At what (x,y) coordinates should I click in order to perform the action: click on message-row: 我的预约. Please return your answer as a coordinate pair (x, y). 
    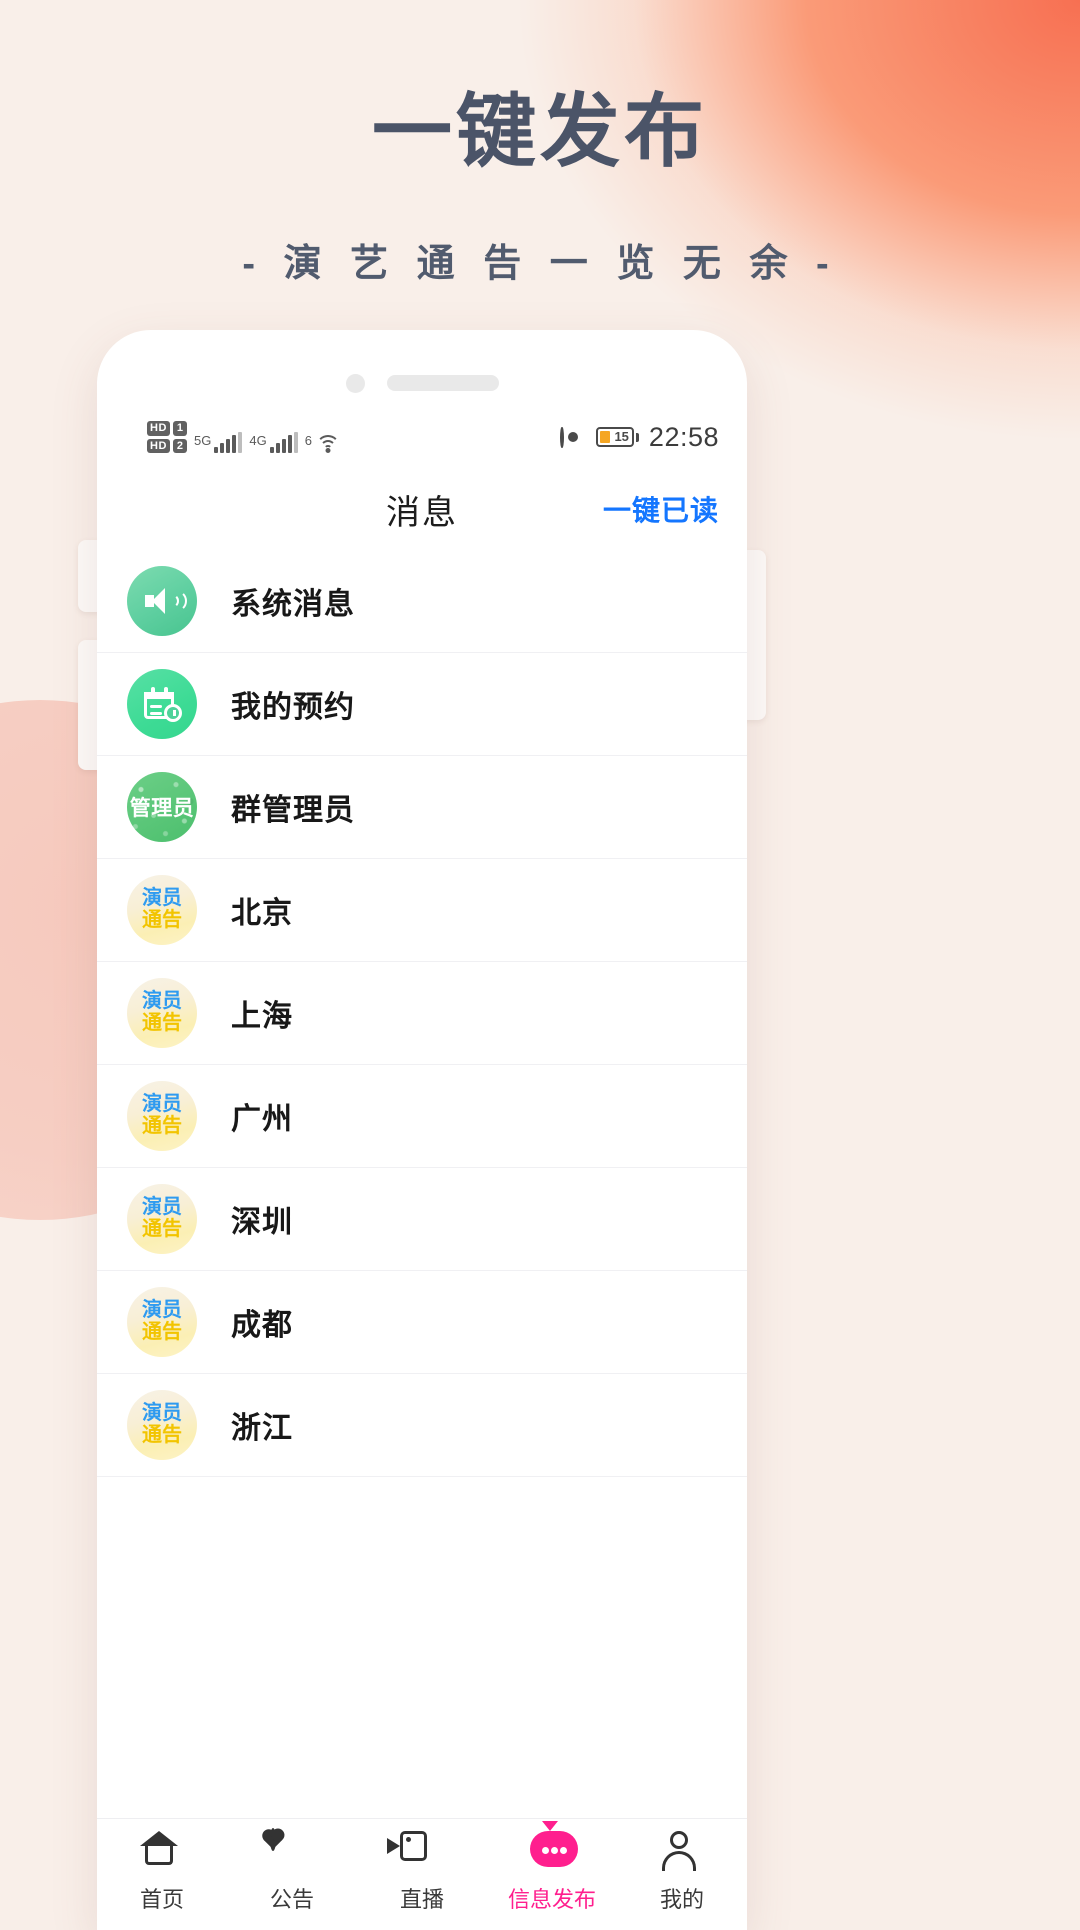
    Looking at the image, I should click on (422, 704).